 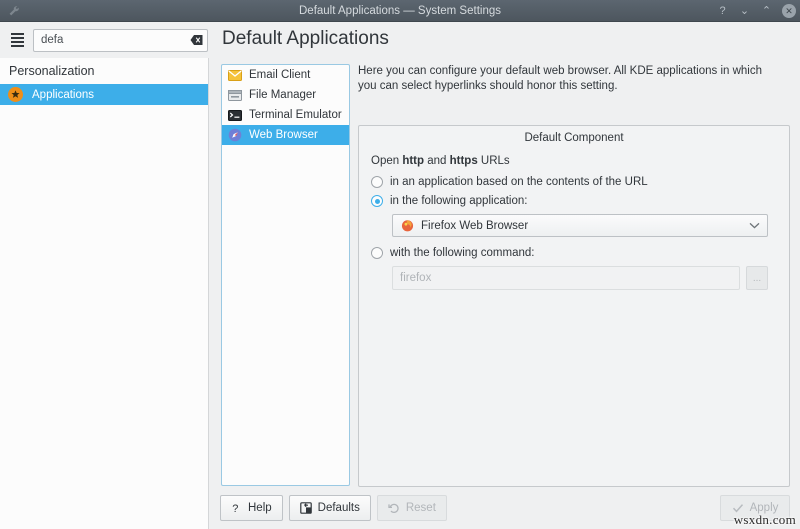 I want to click on groupbox-title: Default Component, so click(x=574, y=138).